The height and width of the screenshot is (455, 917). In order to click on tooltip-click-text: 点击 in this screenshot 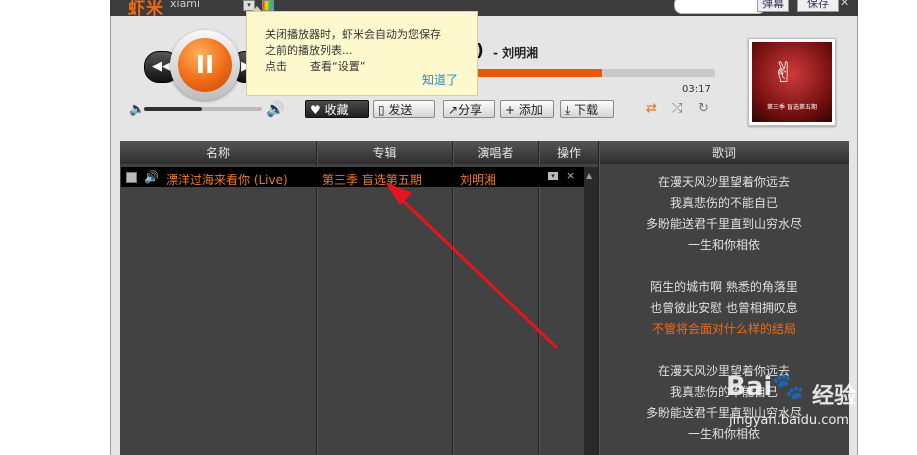, I will do `click(276, 66)`.